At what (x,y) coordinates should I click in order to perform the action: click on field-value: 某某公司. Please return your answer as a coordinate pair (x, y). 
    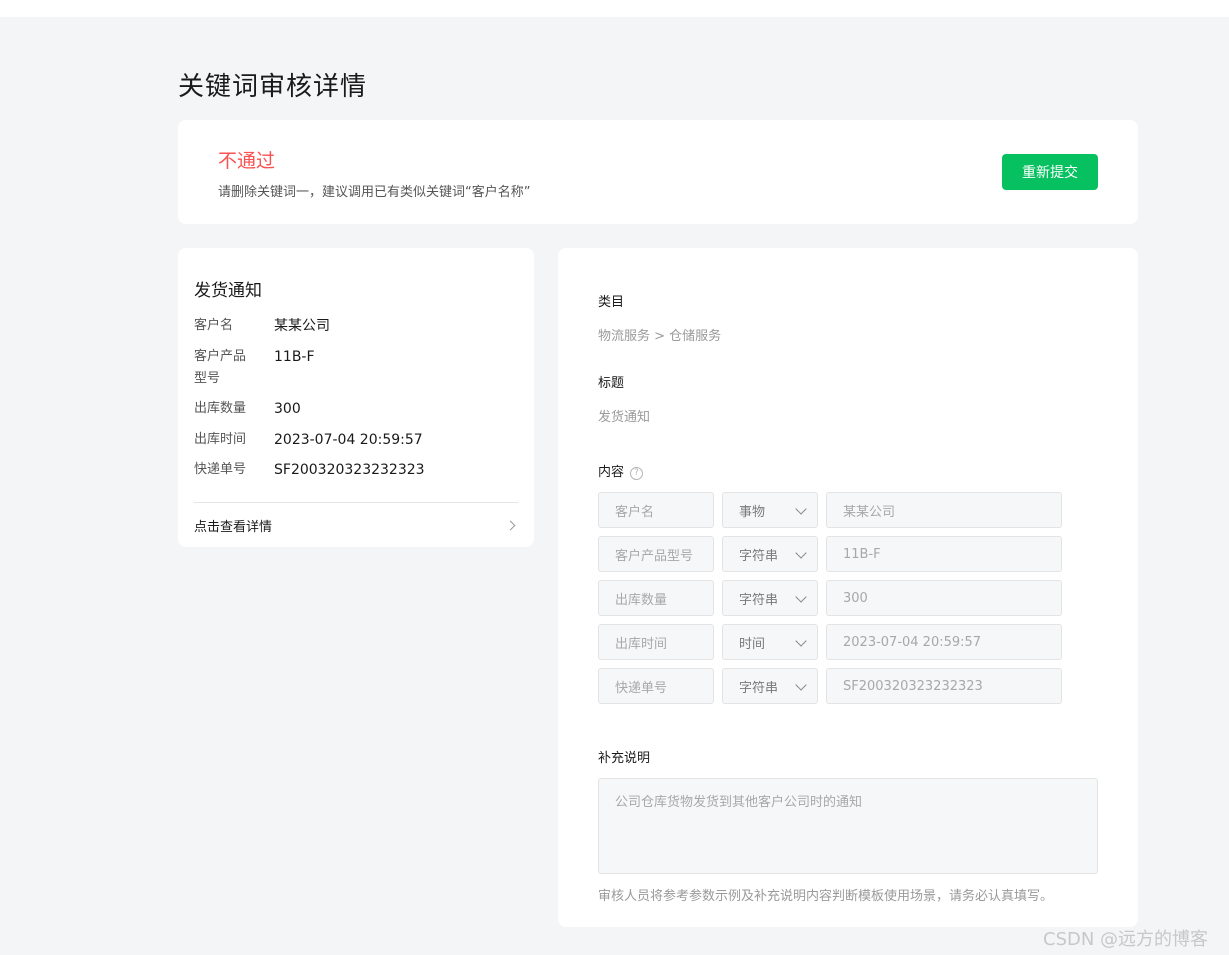
    Looking at the image, I should click on (302, 326).